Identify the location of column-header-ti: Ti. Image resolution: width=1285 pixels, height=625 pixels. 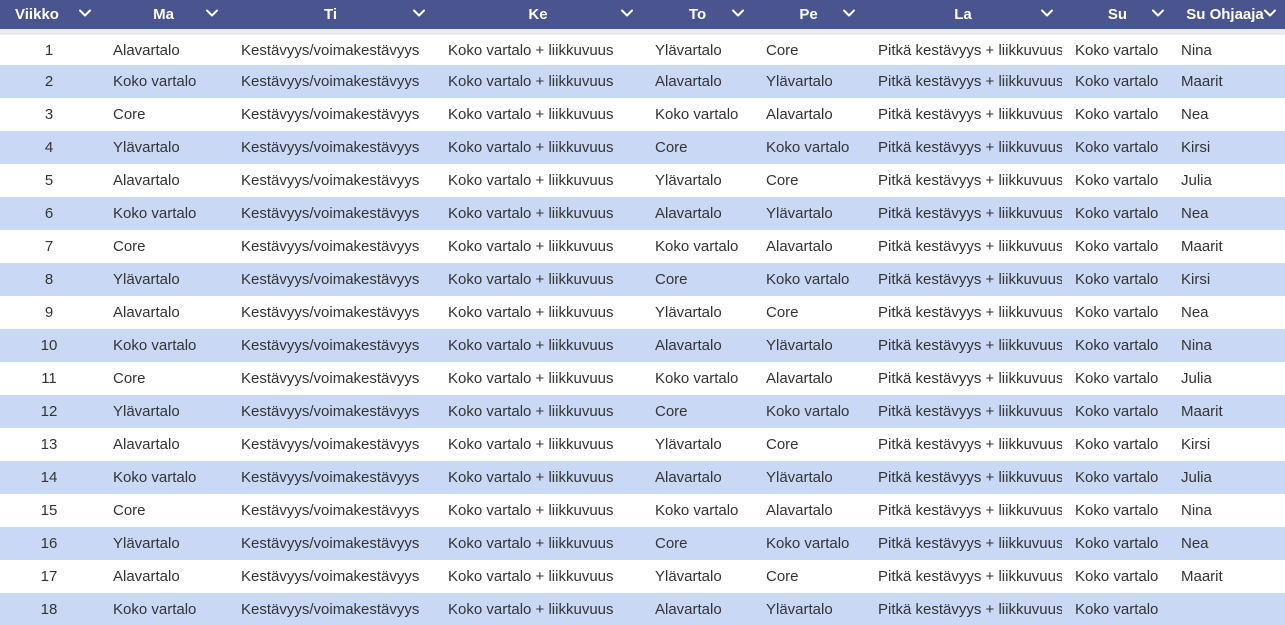
(330, 17).